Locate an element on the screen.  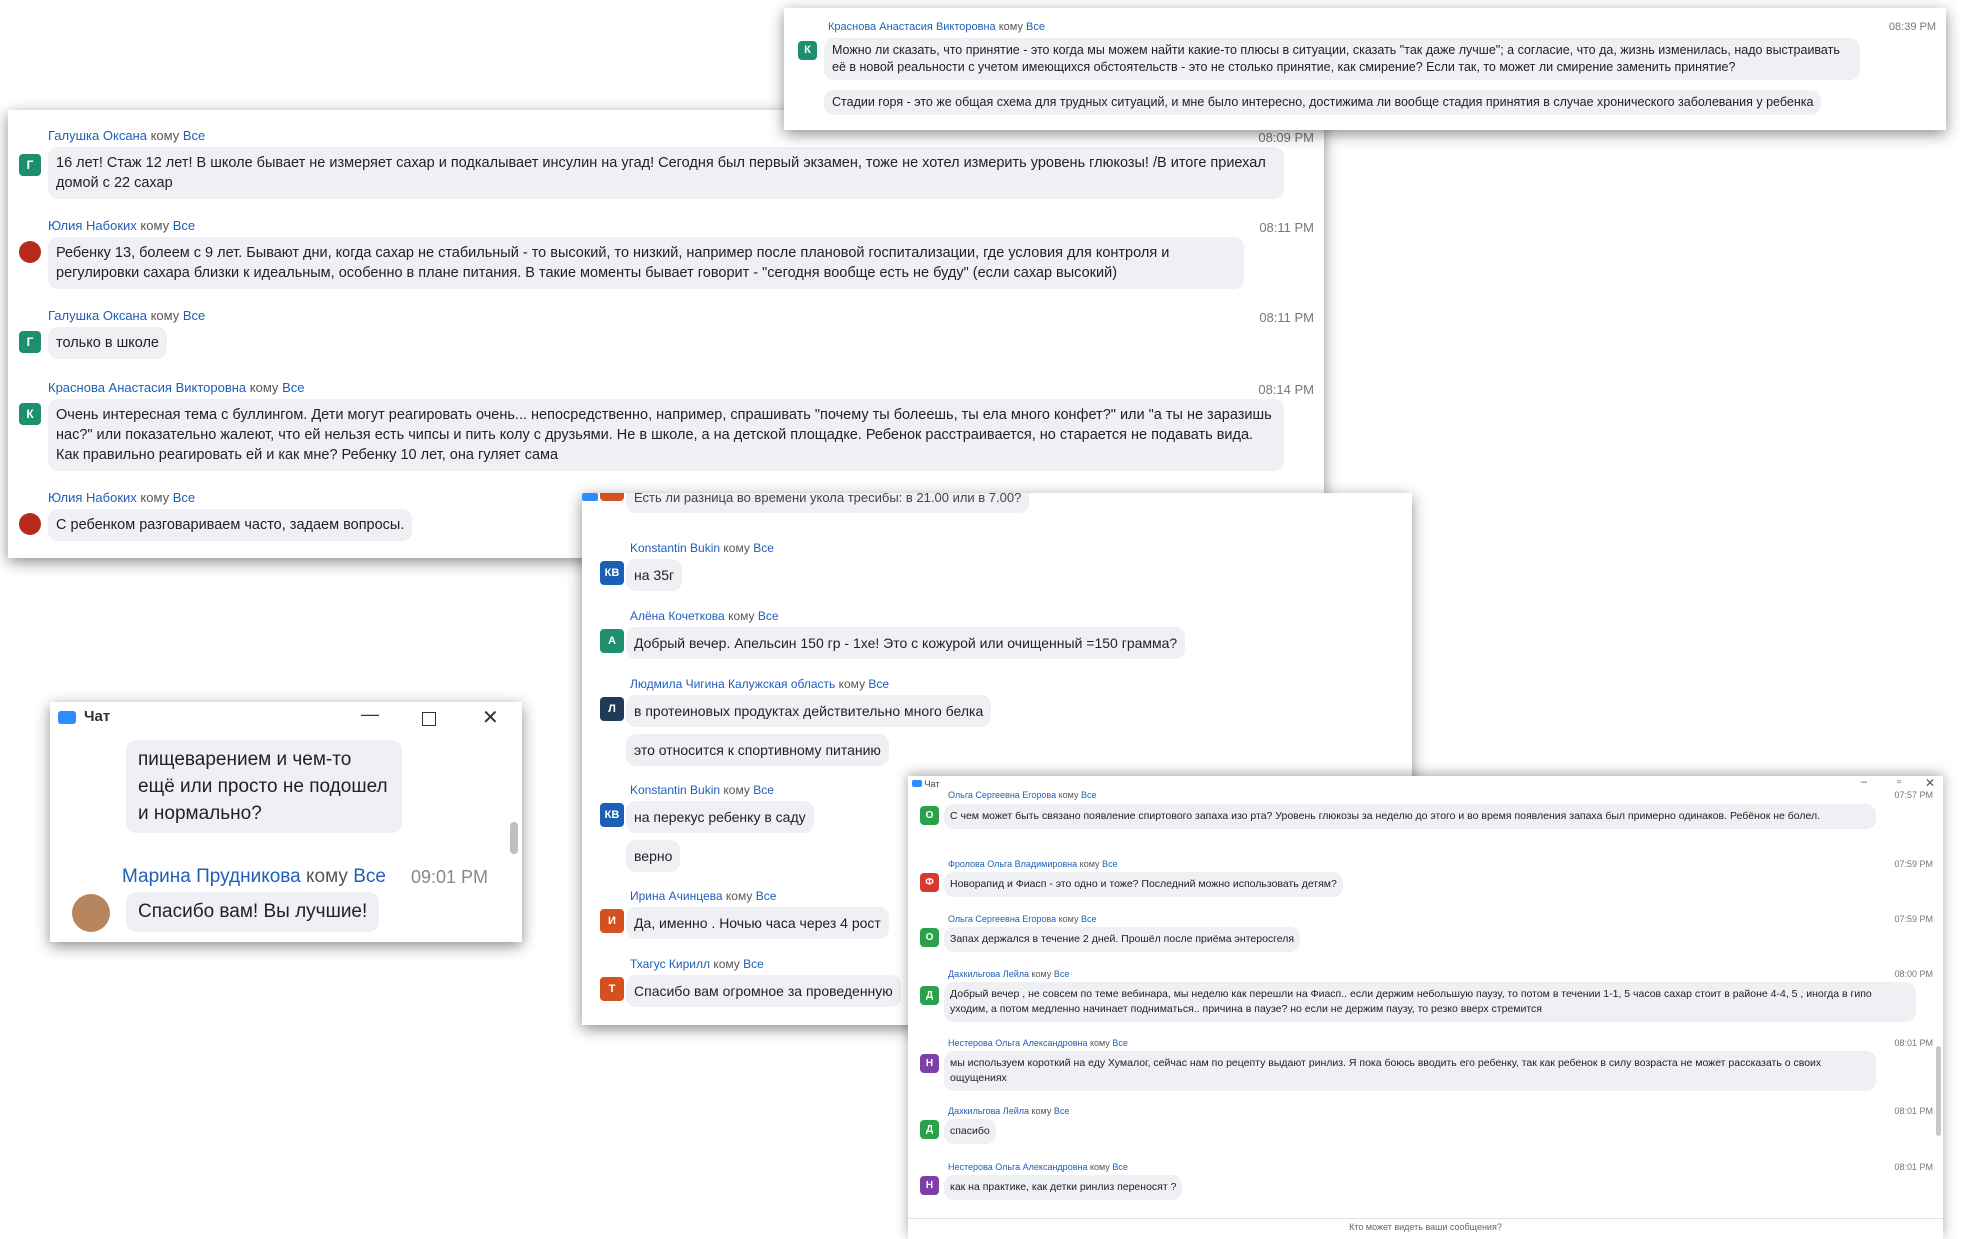
avatar: Л is located at coordinates (612, 709).